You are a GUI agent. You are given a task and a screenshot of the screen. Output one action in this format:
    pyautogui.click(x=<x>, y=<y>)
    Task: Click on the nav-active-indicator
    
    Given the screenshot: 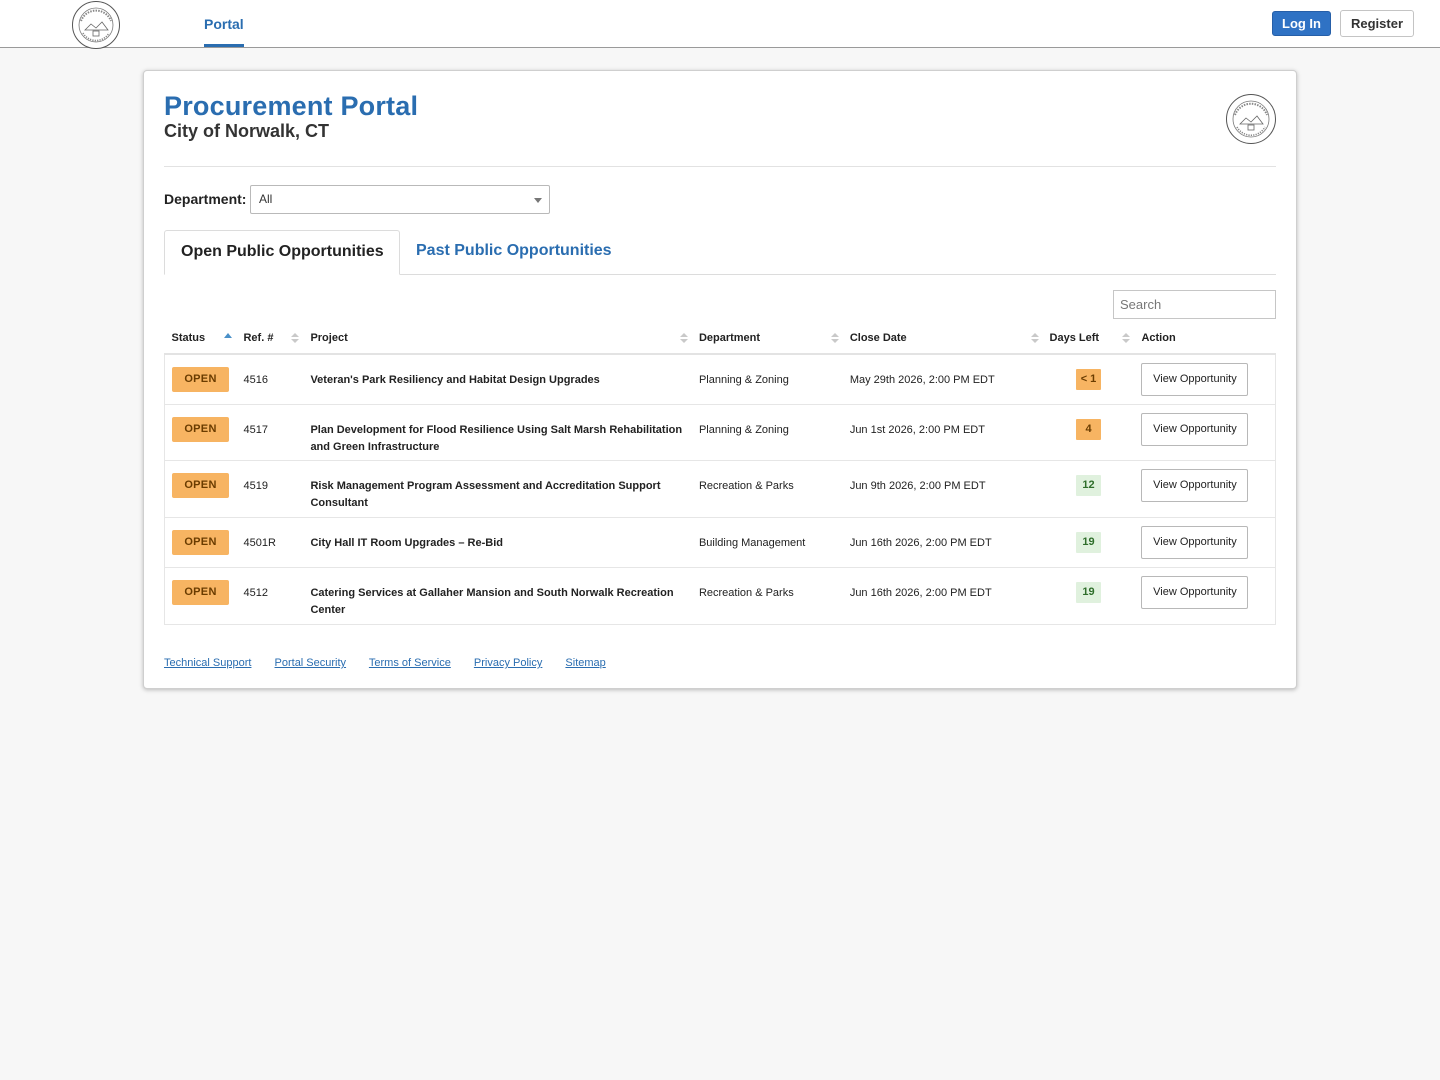 What is the action you would take?
    pyautogui.click(x=224, y=45)
    